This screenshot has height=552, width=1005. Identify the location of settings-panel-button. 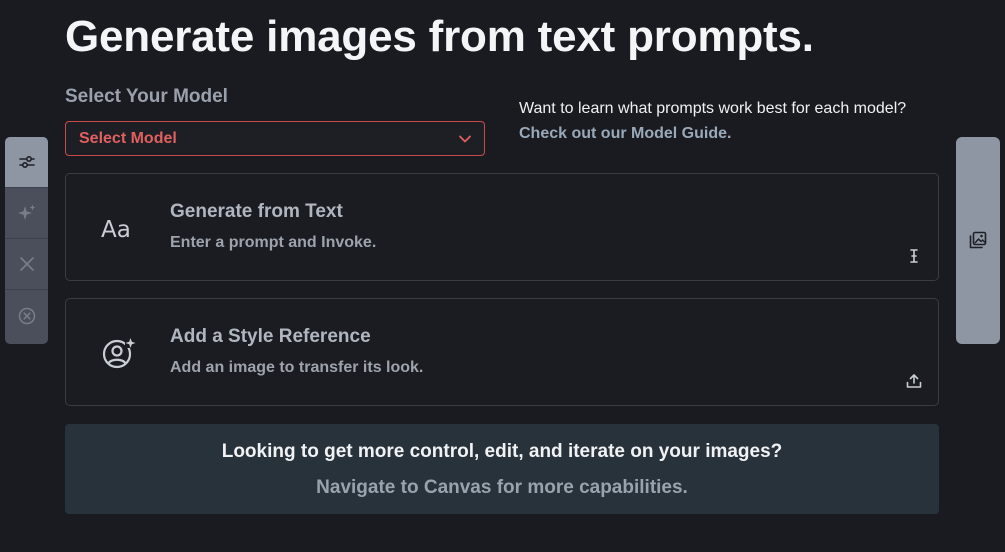
(26, 162).